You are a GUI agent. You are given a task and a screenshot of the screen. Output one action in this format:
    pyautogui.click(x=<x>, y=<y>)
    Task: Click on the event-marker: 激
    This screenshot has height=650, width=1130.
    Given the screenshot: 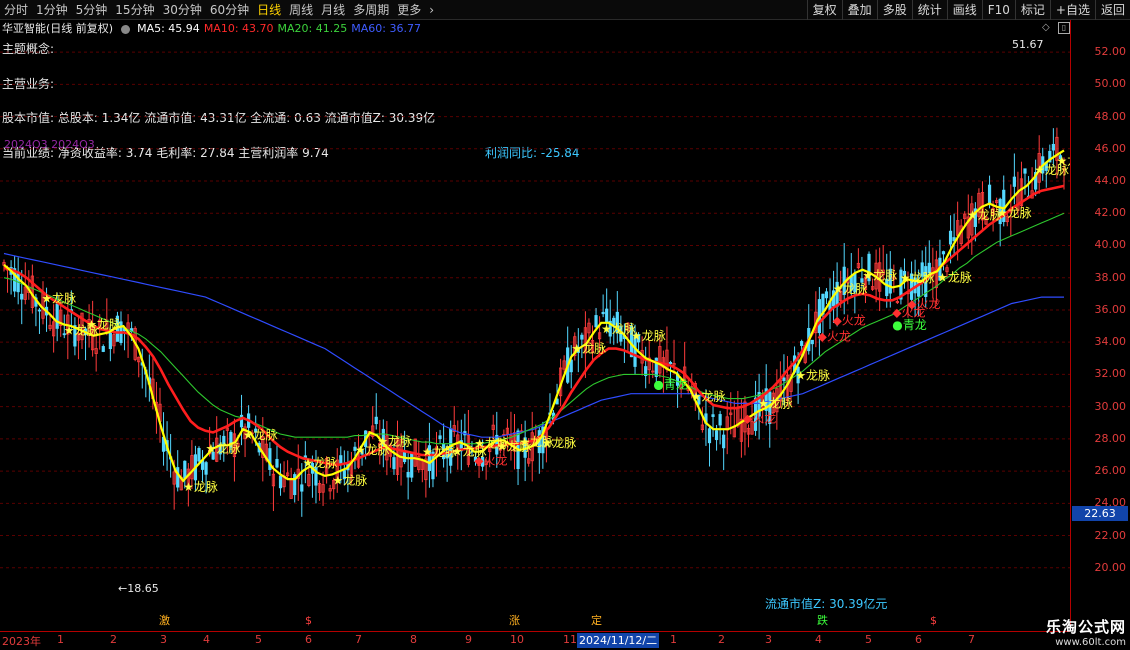 What is the action you would take?
    pyautogui.click(x=164, y=620)
    